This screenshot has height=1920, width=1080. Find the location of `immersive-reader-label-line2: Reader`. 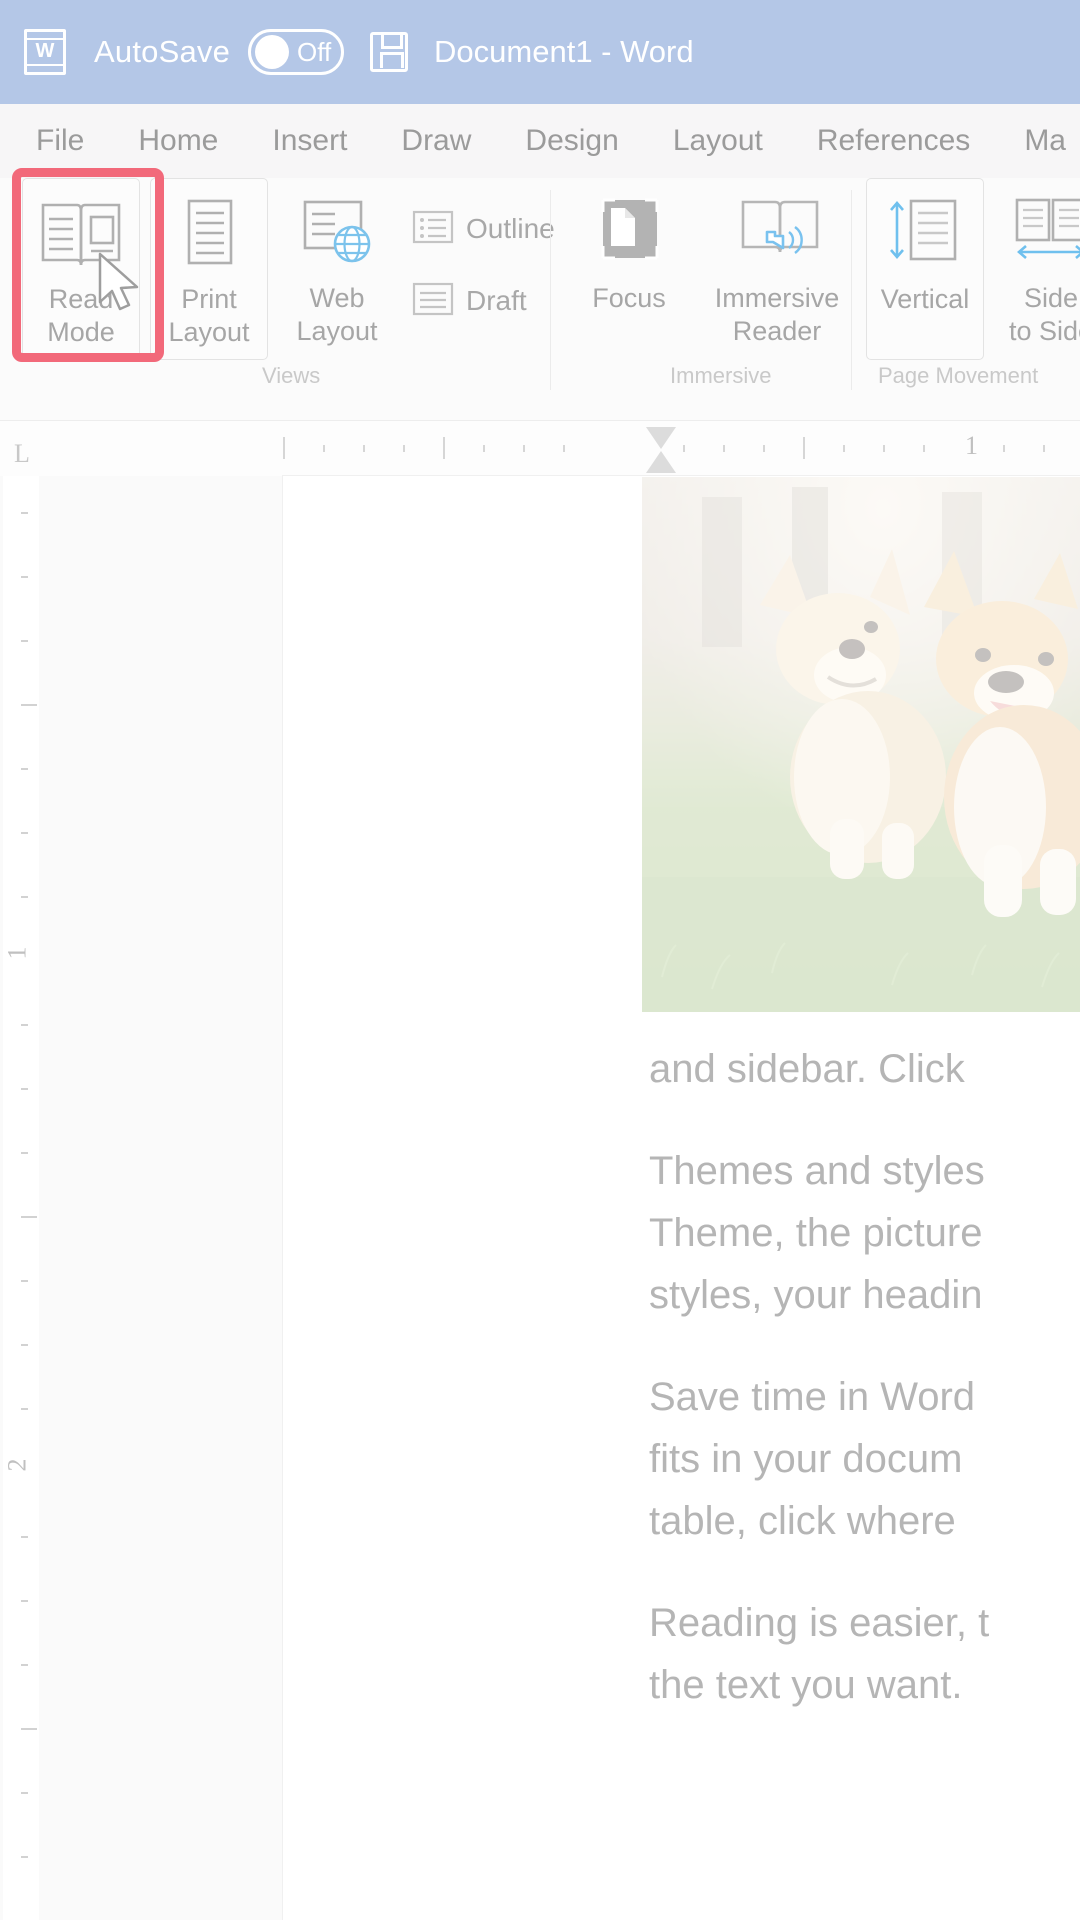

immersive-reader-label-line2: Reader is located at coordinates (777, 331).